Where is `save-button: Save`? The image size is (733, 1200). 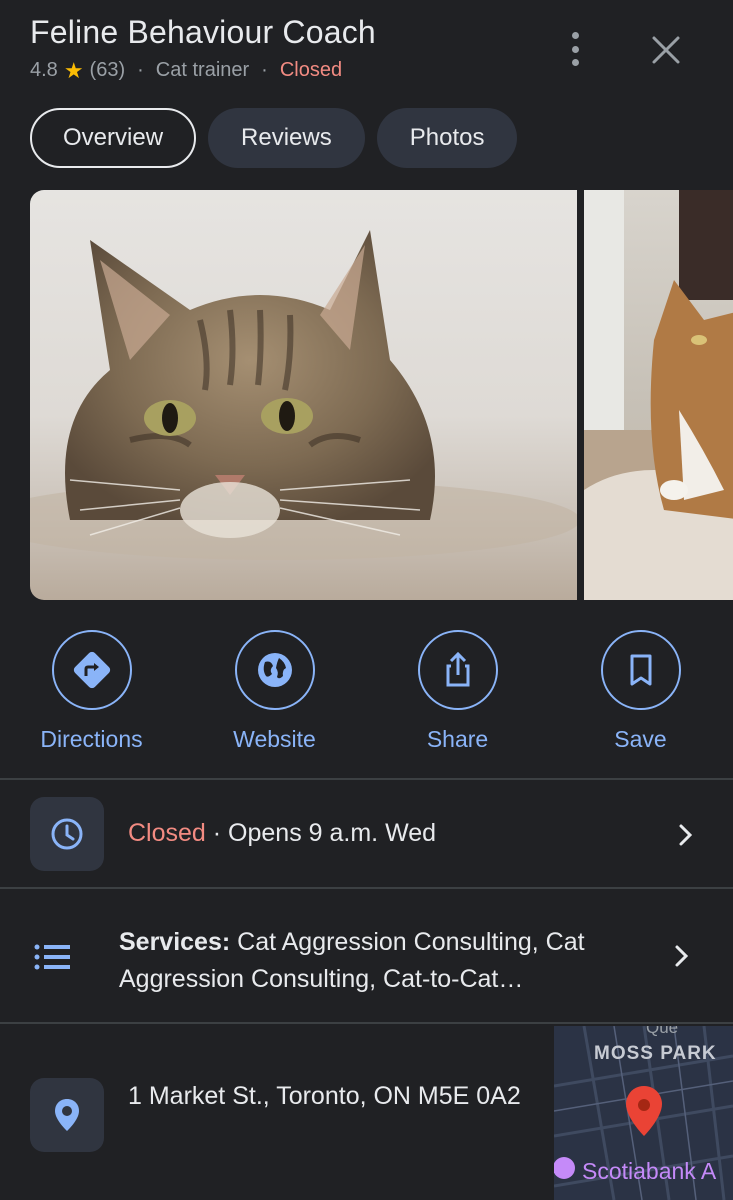
save-button: Save is located at coordinates (640, 691).